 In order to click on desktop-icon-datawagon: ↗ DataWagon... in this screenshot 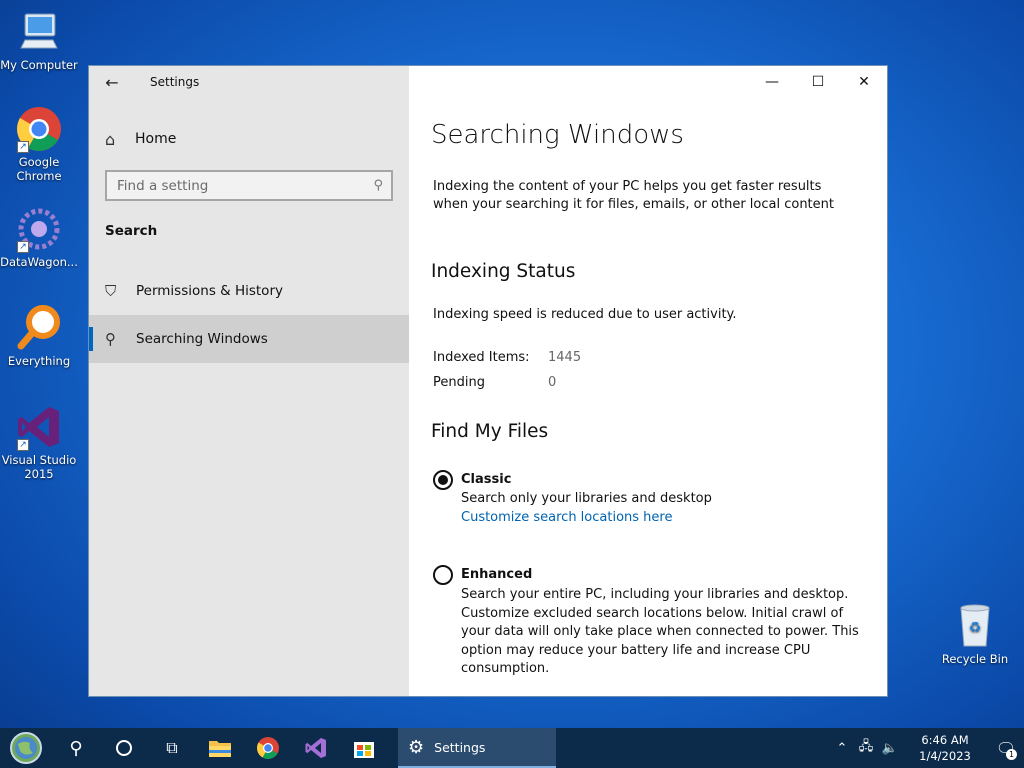, I will do `click(39, 237)`.